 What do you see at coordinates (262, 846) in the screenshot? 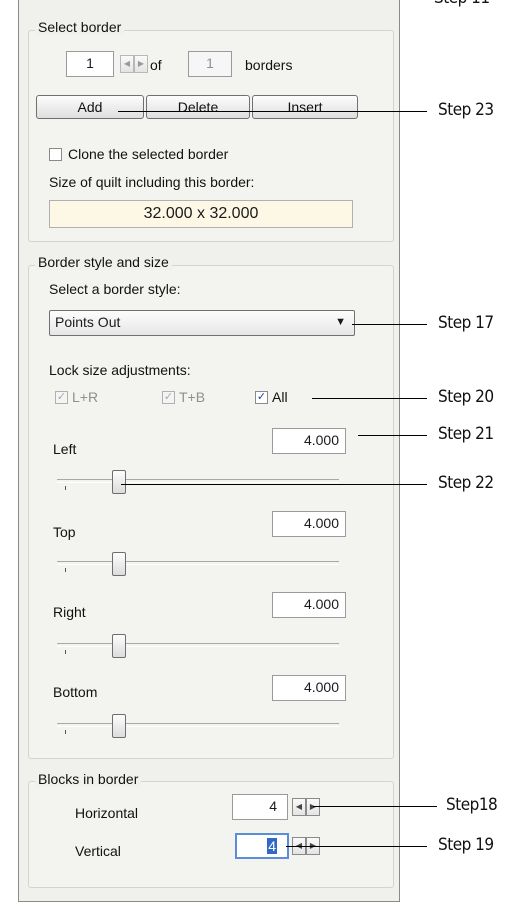
I see `vertical-value-field: 4` at bounding box center [262, 846].